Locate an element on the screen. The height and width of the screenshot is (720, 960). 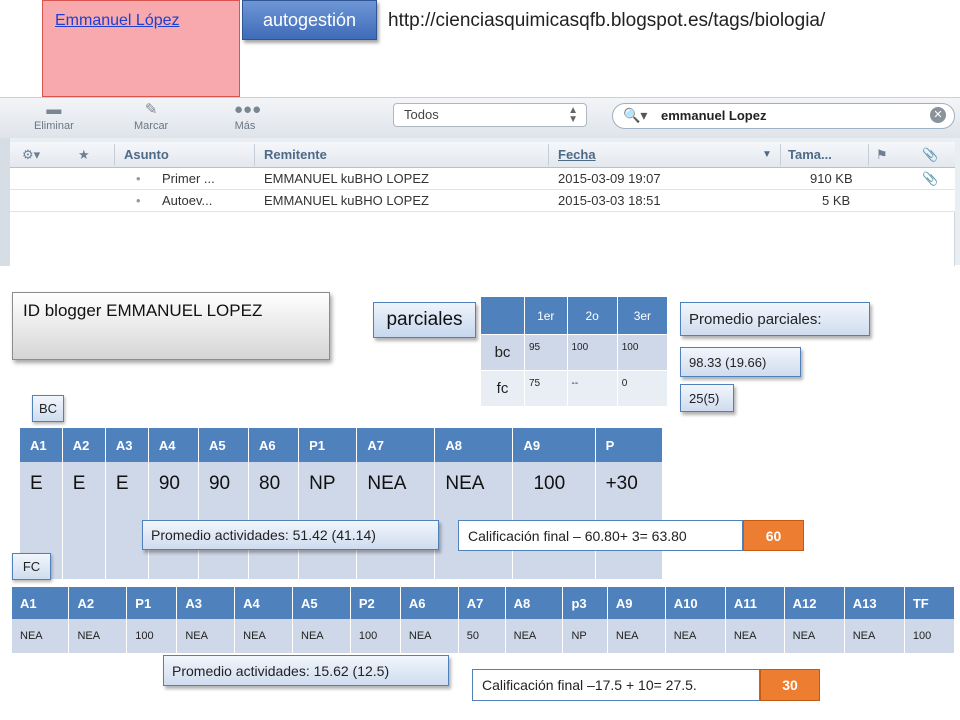
trash-icon: ▬ is located at coordinates (54, 109).